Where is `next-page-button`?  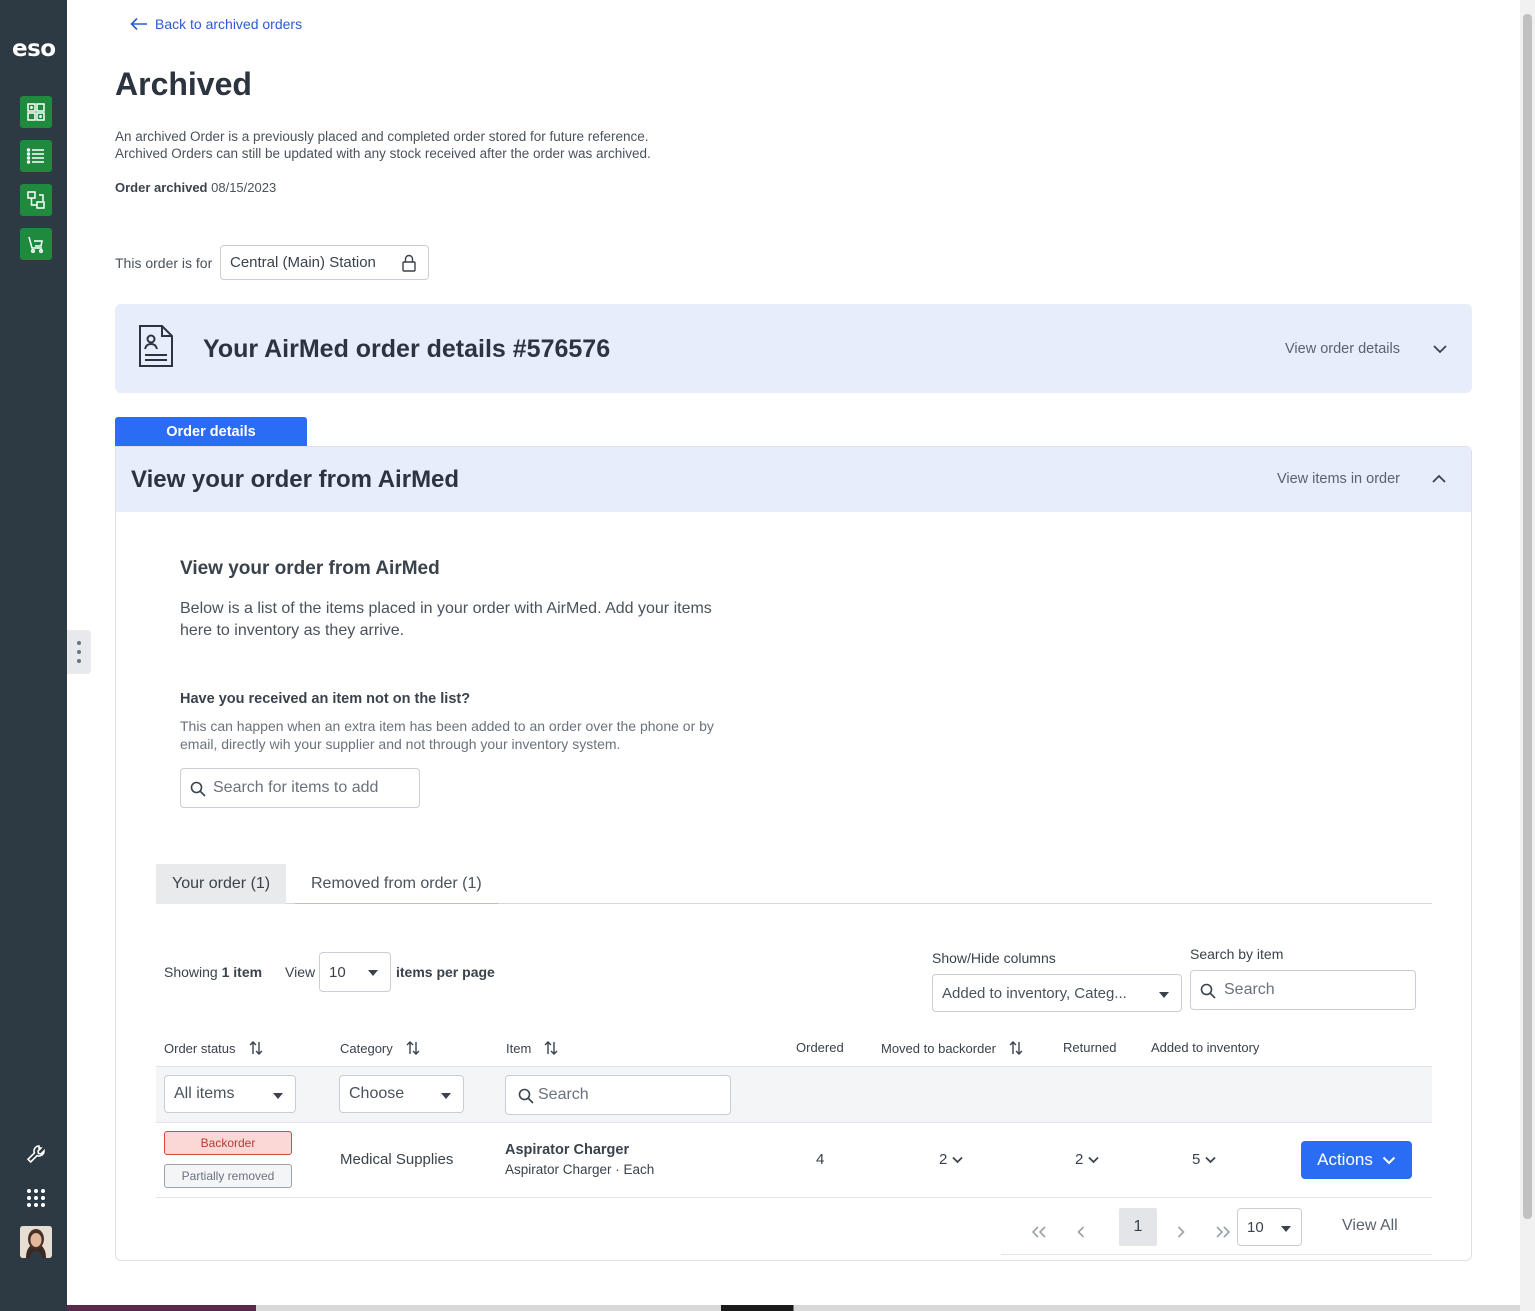
next-page-button is located at coordinates (1181, 1232).